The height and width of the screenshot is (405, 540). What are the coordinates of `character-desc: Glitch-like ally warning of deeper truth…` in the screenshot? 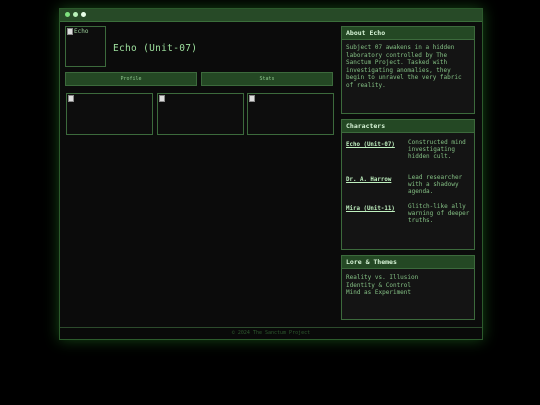 It's located at (439, 214).